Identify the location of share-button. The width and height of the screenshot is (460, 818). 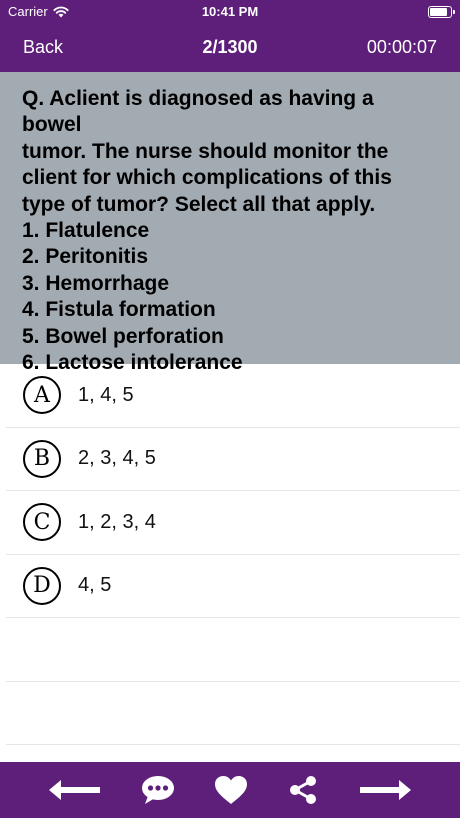
(303, 790).